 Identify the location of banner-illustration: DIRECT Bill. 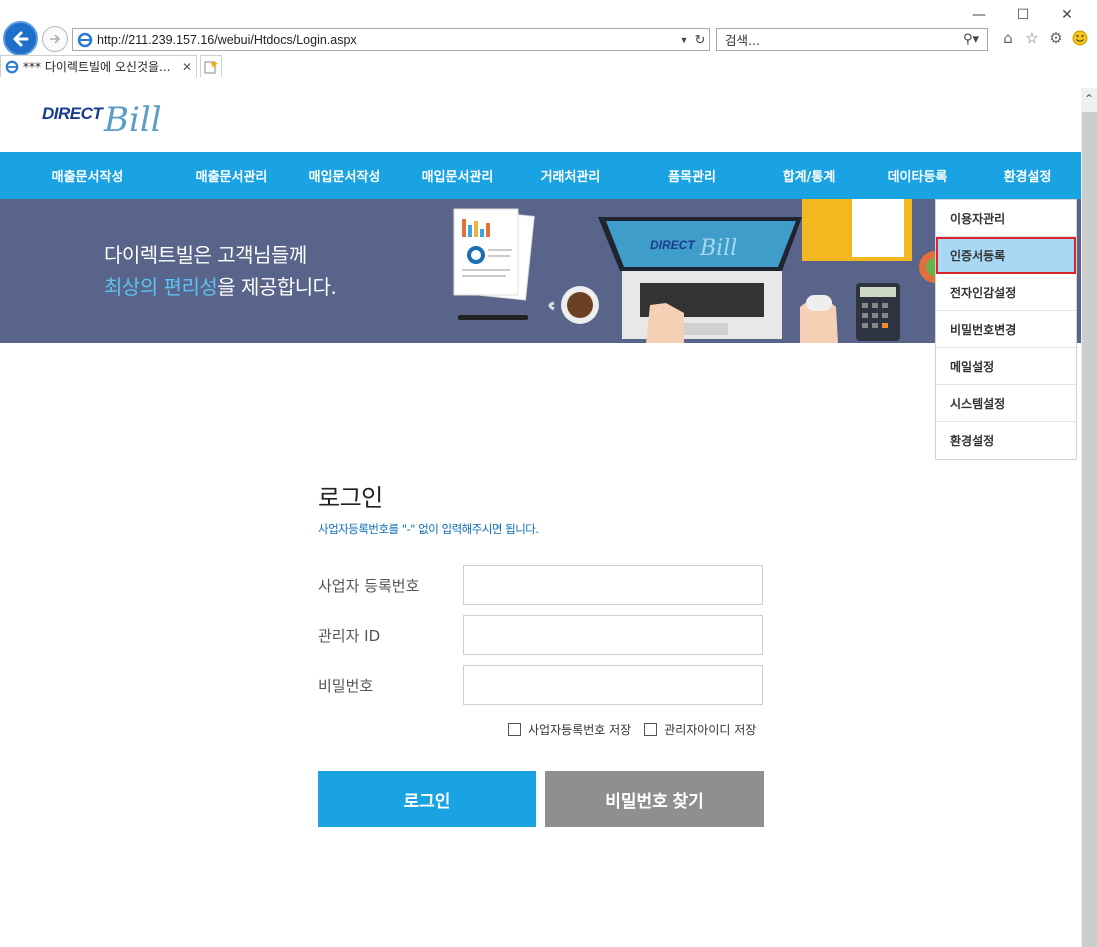
(702, 271).